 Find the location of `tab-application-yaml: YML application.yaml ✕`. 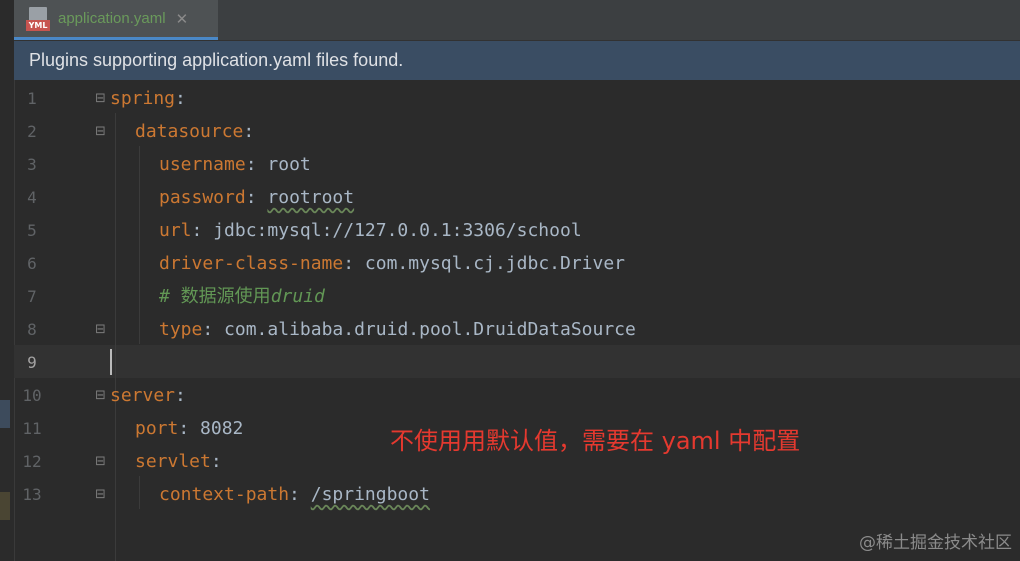

tab-application-yaml: YML application.yaml ✕ is located at coordinates (116, 20).